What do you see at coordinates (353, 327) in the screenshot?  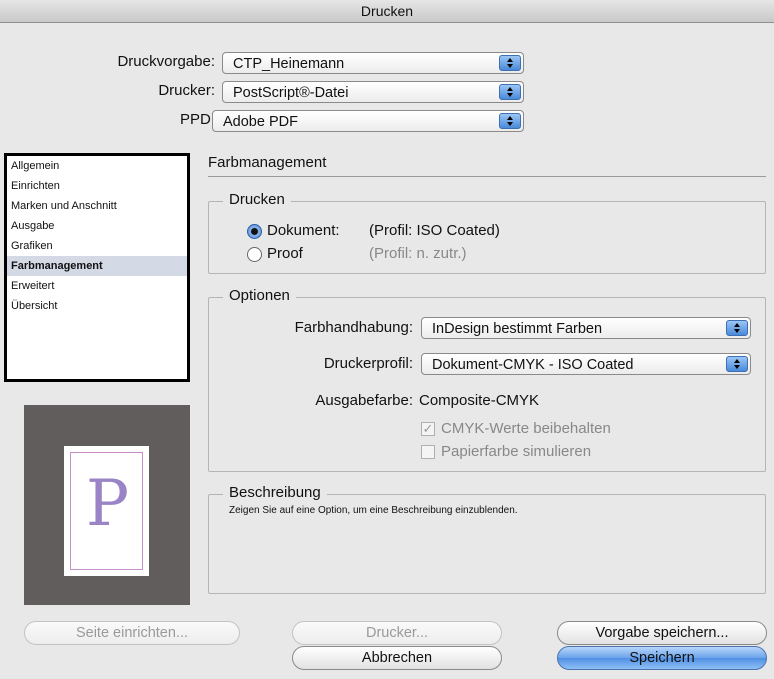 I see `color-handling-label: Farbhandhabung:` at bounding box center [353, 327].